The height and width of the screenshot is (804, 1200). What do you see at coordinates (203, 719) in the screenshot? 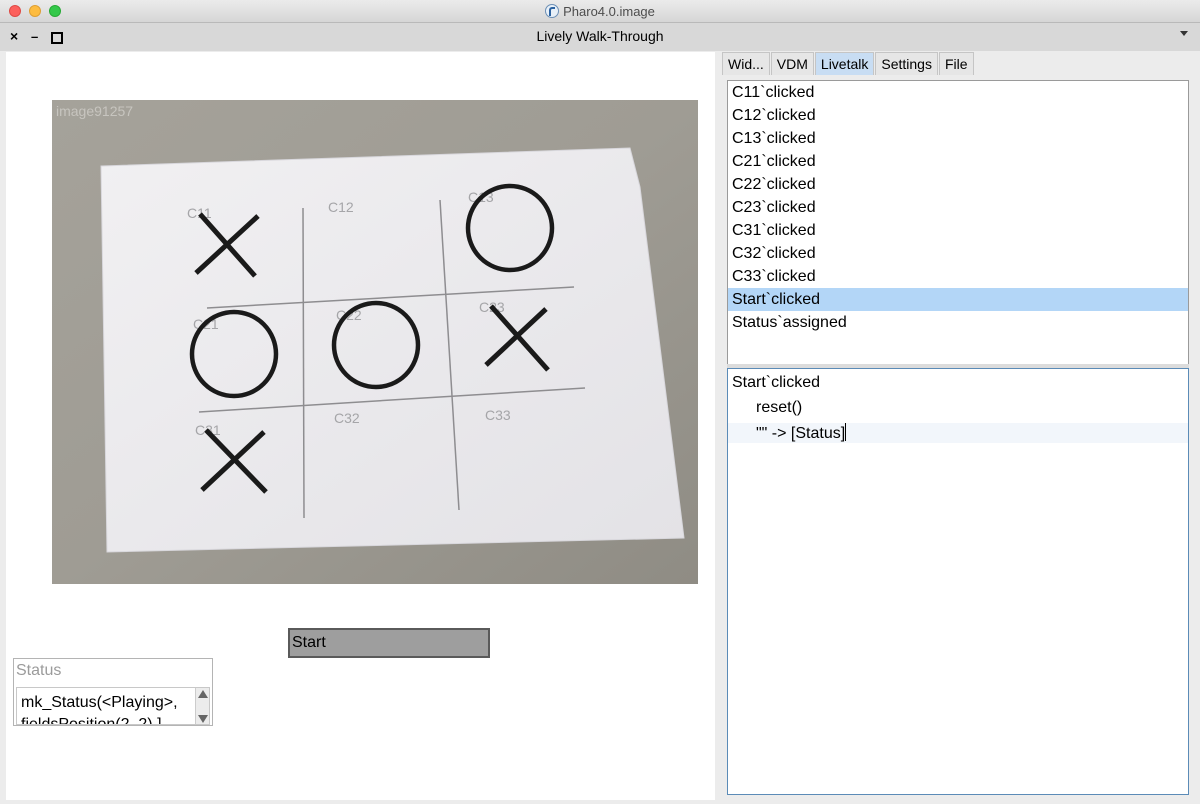
I see `scroll-down-arrow-icon` at bounding box center [203, 719].